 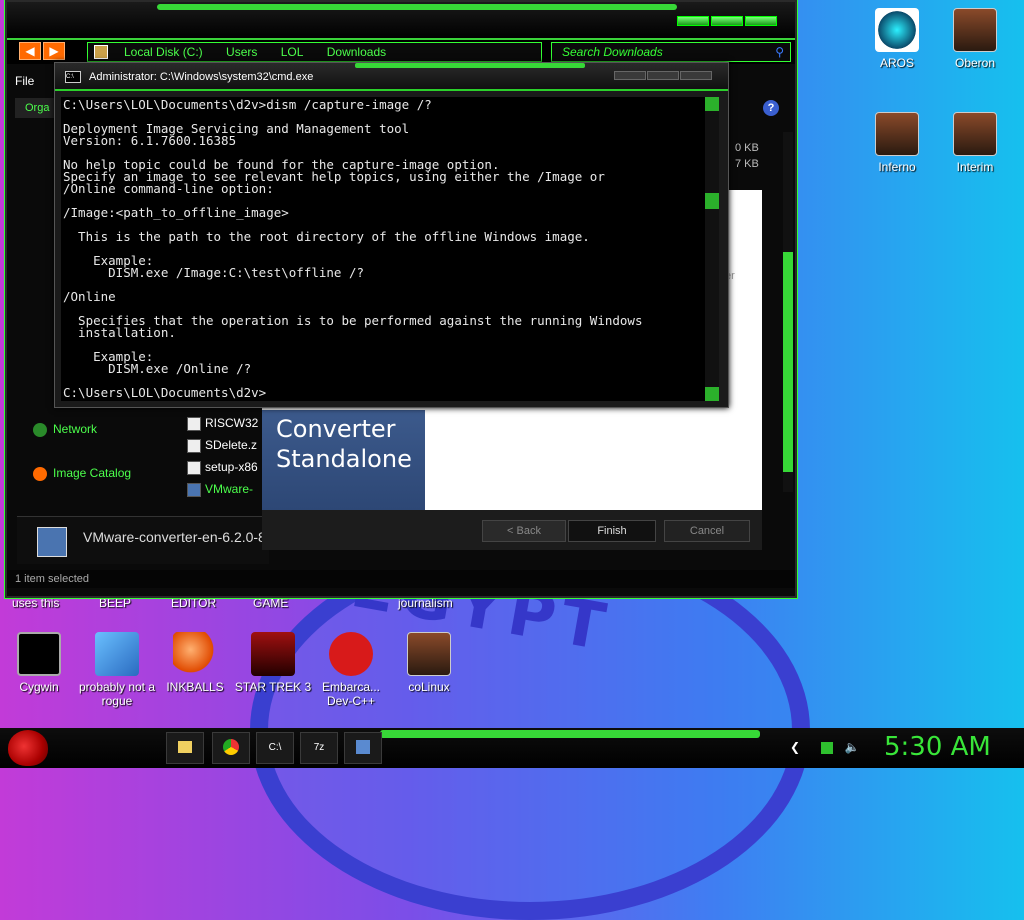 I want to click on file-name: RISCW32, so click(x=232, y=423).